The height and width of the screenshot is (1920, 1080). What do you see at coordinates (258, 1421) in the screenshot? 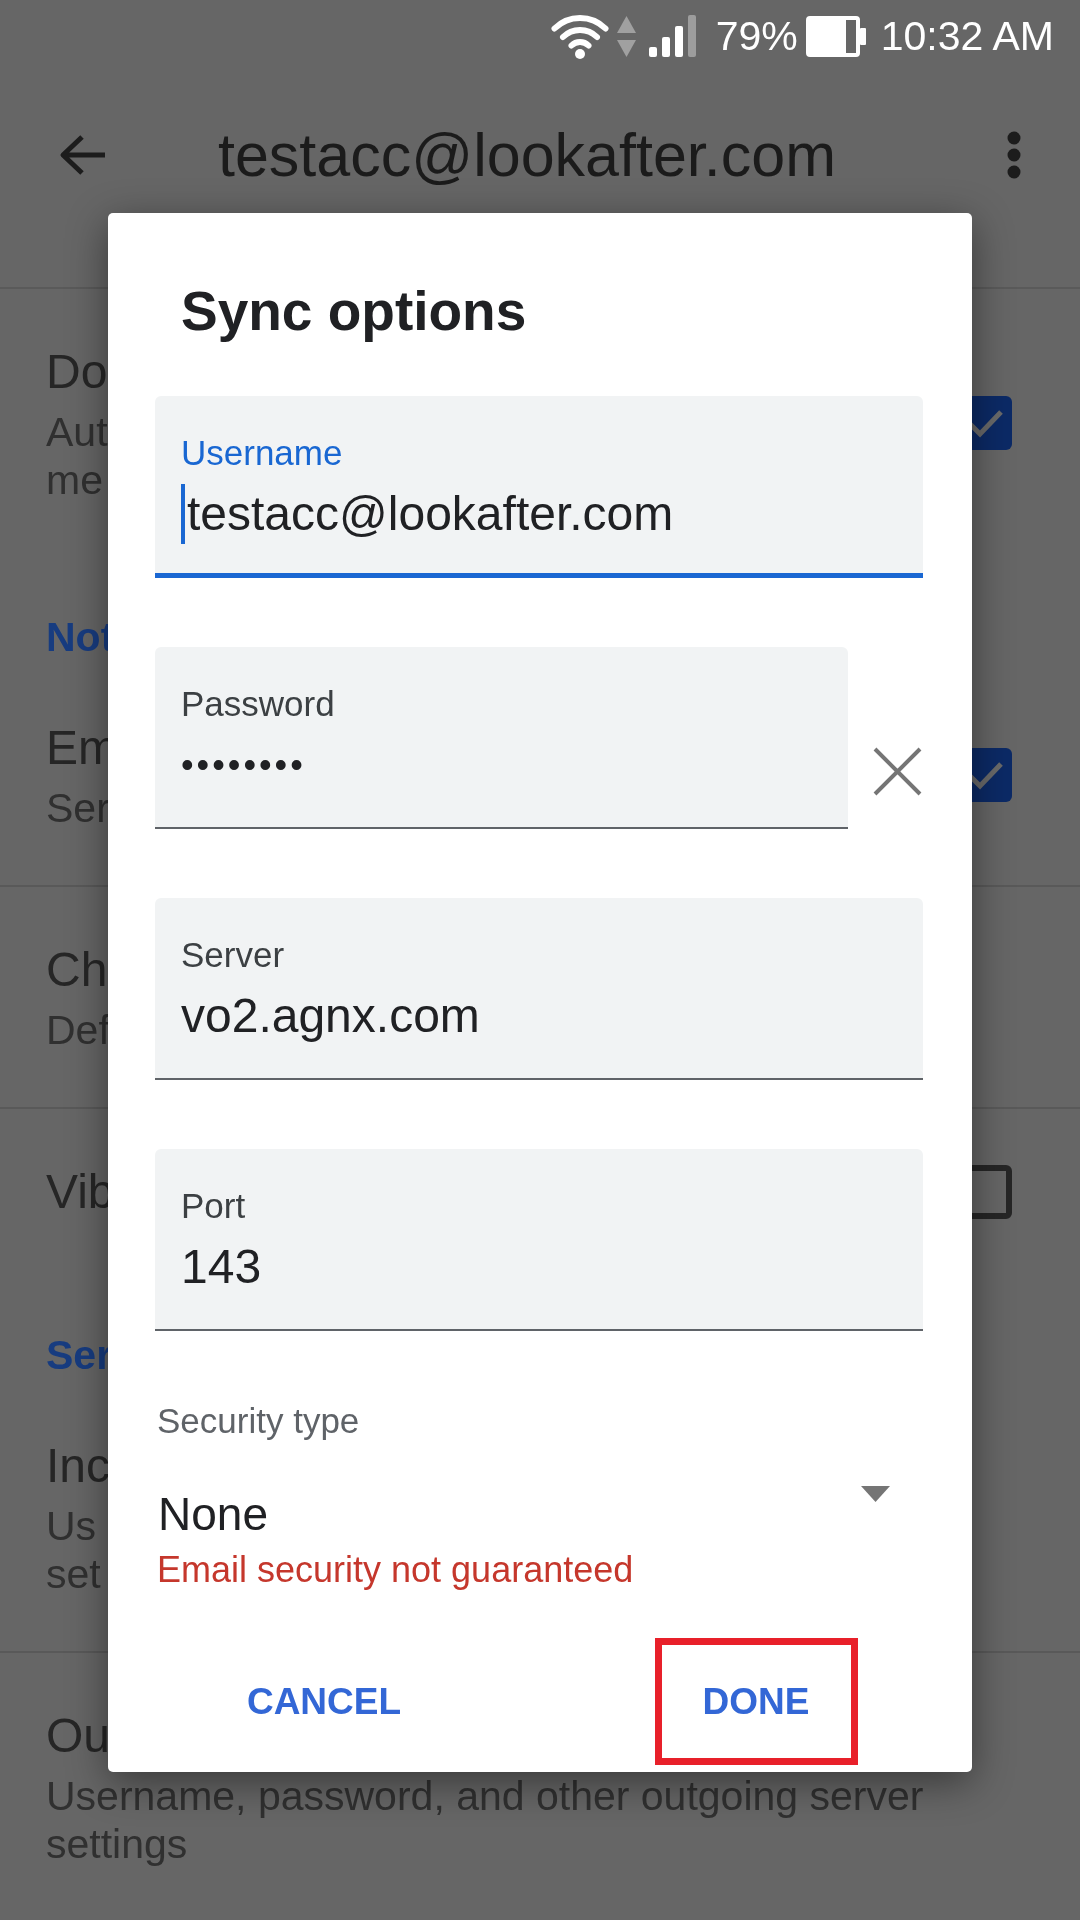
I see `field-label: Security type` at bounding box center [258, 1421].